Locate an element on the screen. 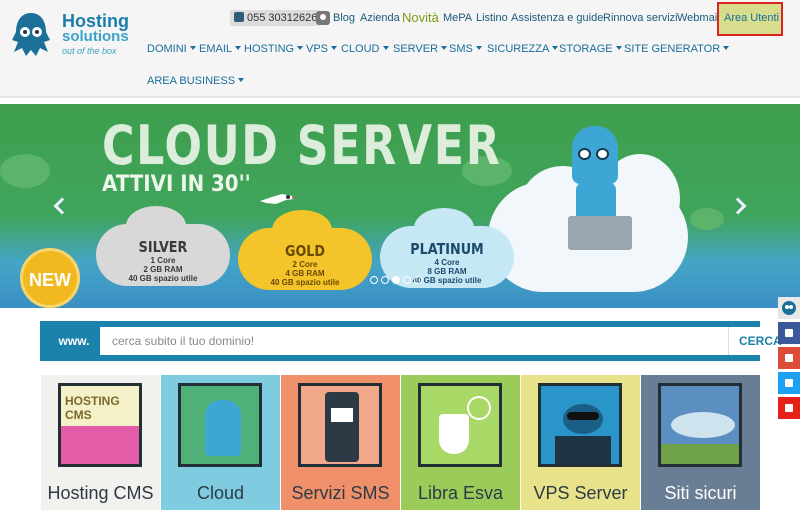 The height and width of the screenshot is (510, 800). nav-sicurezza-label: SICUREZZA is located at coordinates (518, 49).